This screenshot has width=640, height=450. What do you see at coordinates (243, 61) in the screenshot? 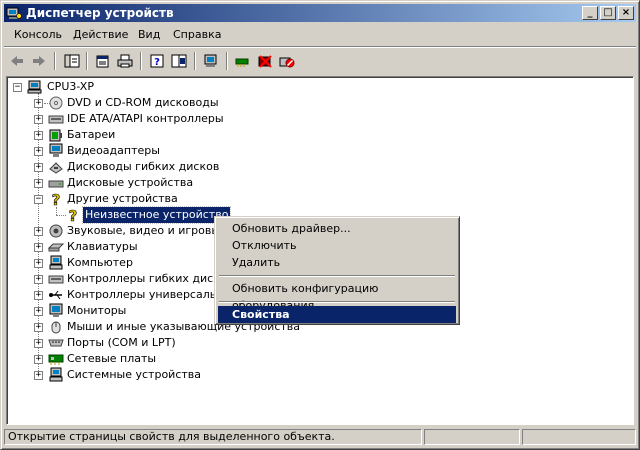
I see `update-driver-icon` at bounding box center [243, 61].